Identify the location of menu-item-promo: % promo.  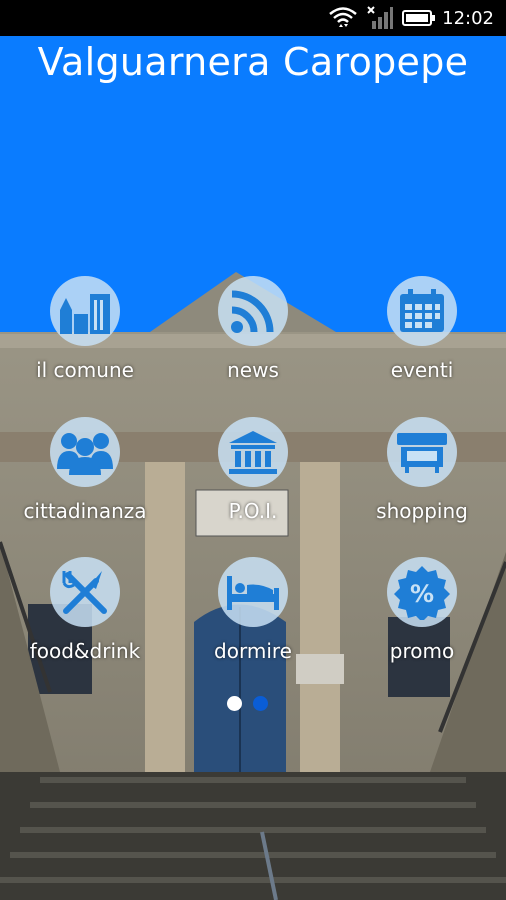
(422, 610).